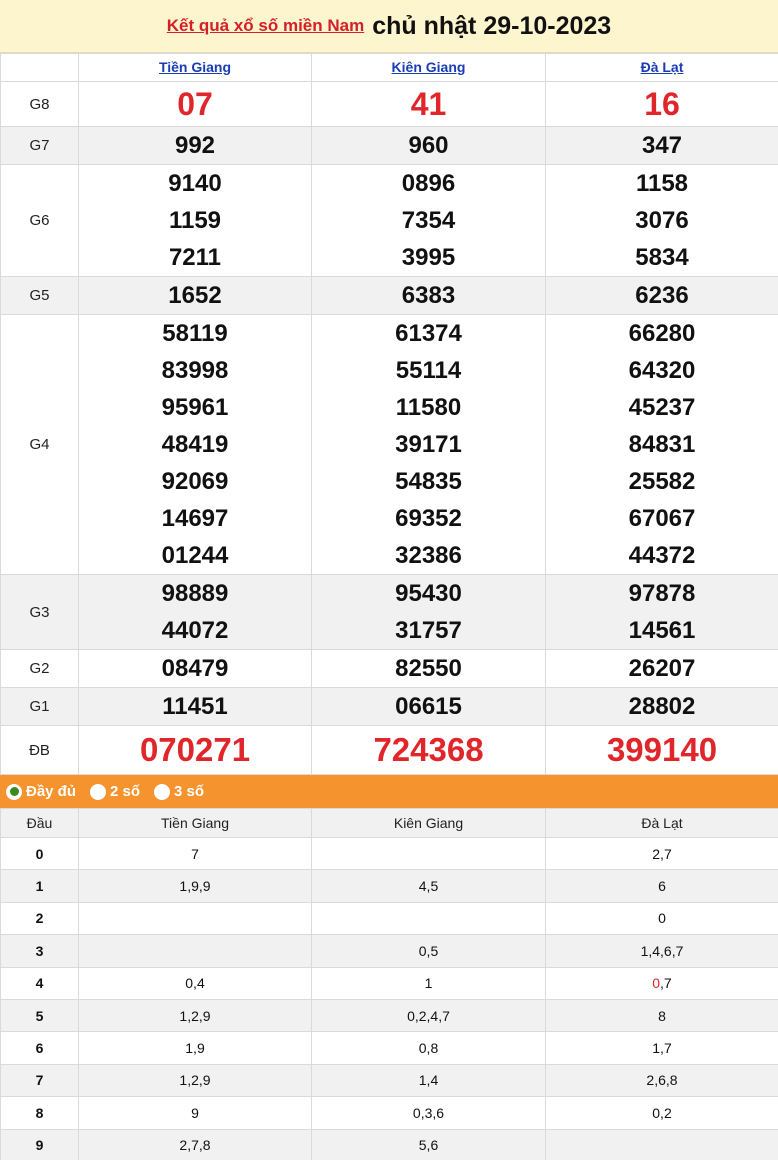 This screenshot has width=778, height=1160. Describe the element at coordinates (195, 555) in the screenshot. I see `prize-number: 01244` at that location.